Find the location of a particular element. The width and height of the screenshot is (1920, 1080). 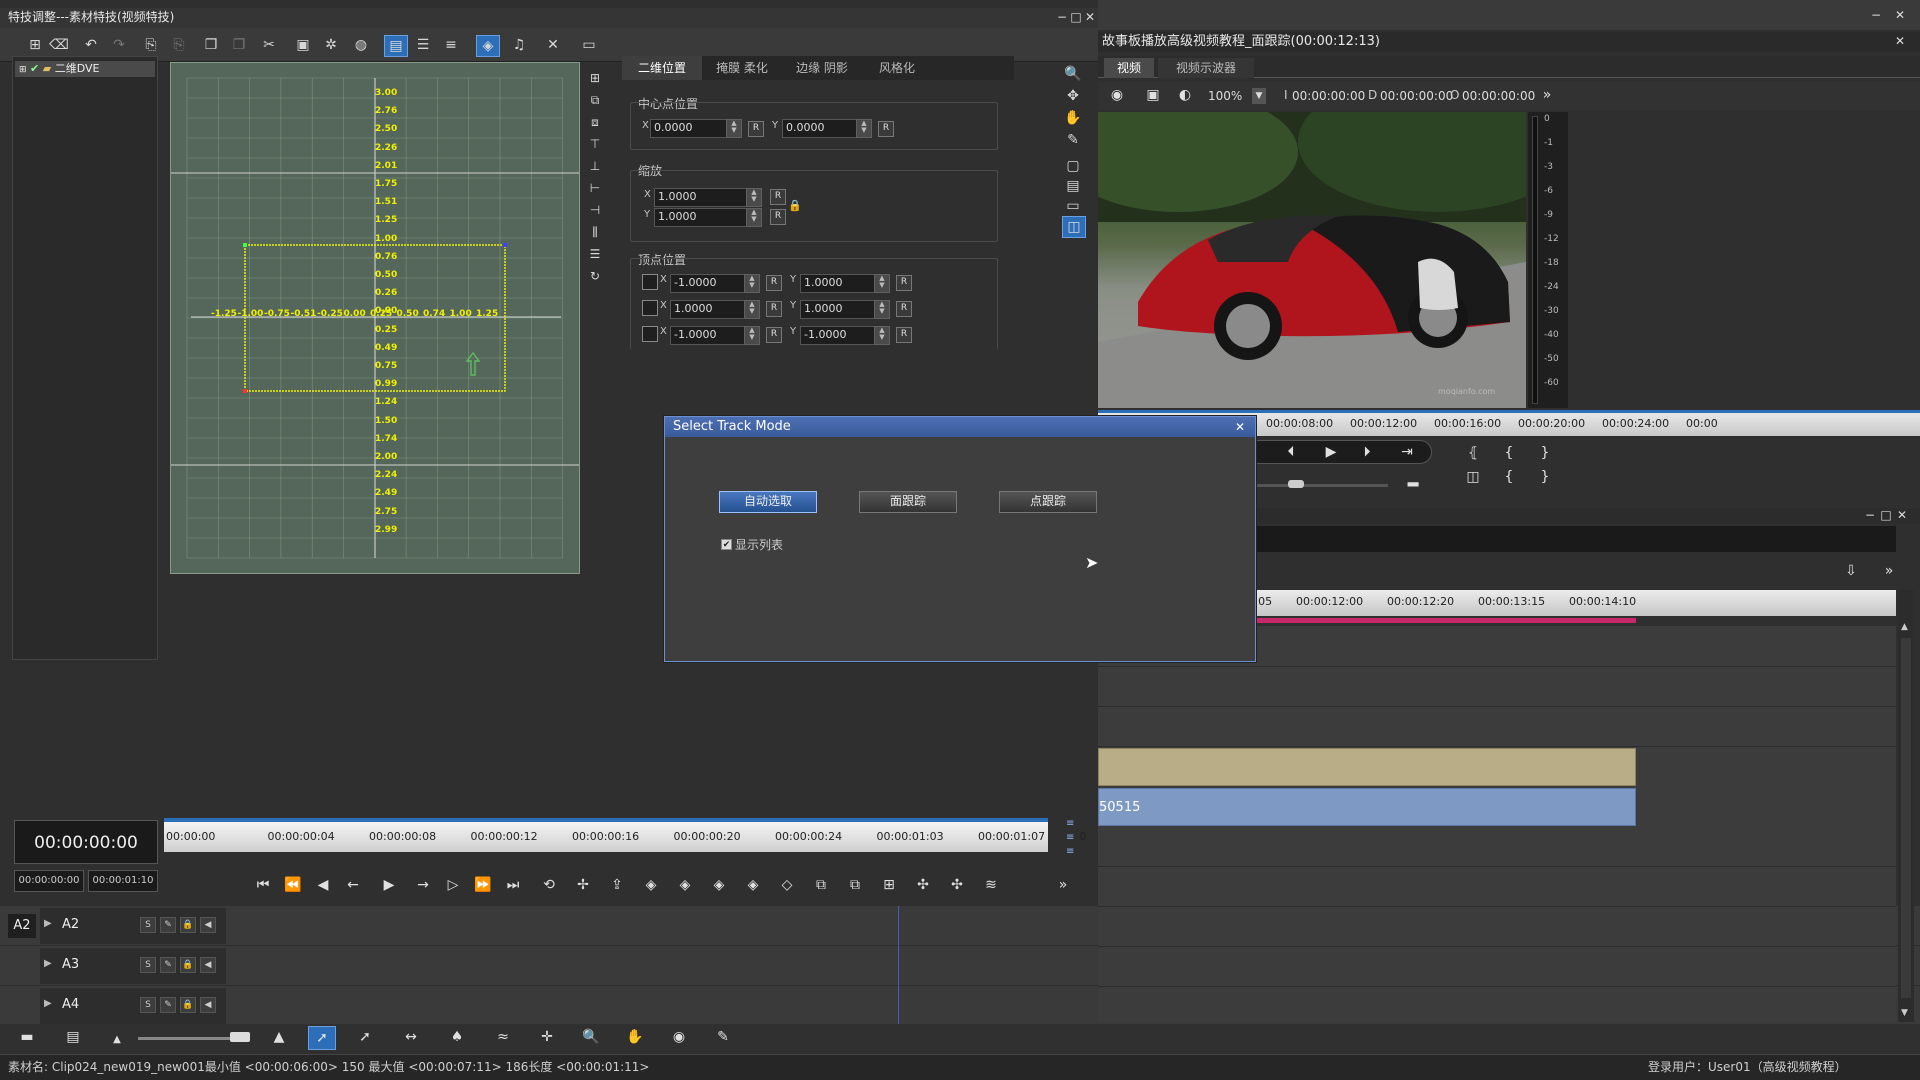

eraser-icon: ⌫ is located at coordinates (59, 45).